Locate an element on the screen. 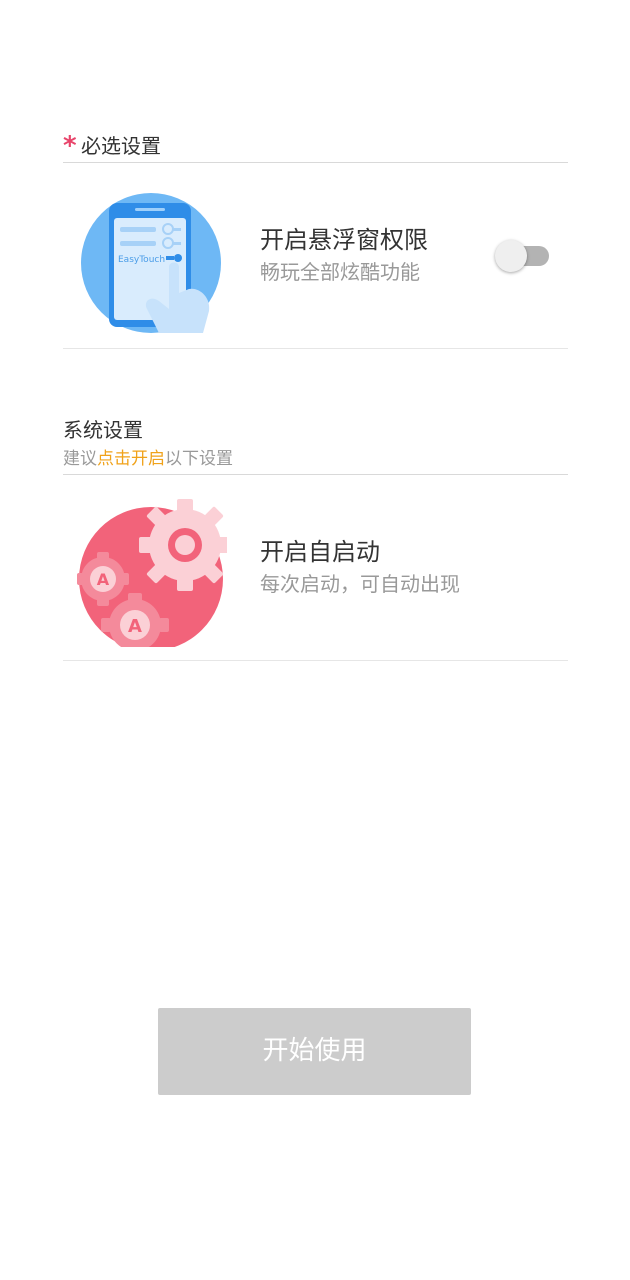 The image size is (630, 1280). system-settings-hint: 建议点击开启以下设置 is located at coordinates (148, 459).